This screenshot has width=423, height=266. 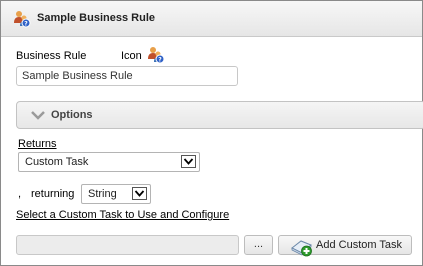 What do you see at coordinates (156, 55) in the screenshot?
I see `rule-icon-picker: ?` at bounding box center [156, 55].